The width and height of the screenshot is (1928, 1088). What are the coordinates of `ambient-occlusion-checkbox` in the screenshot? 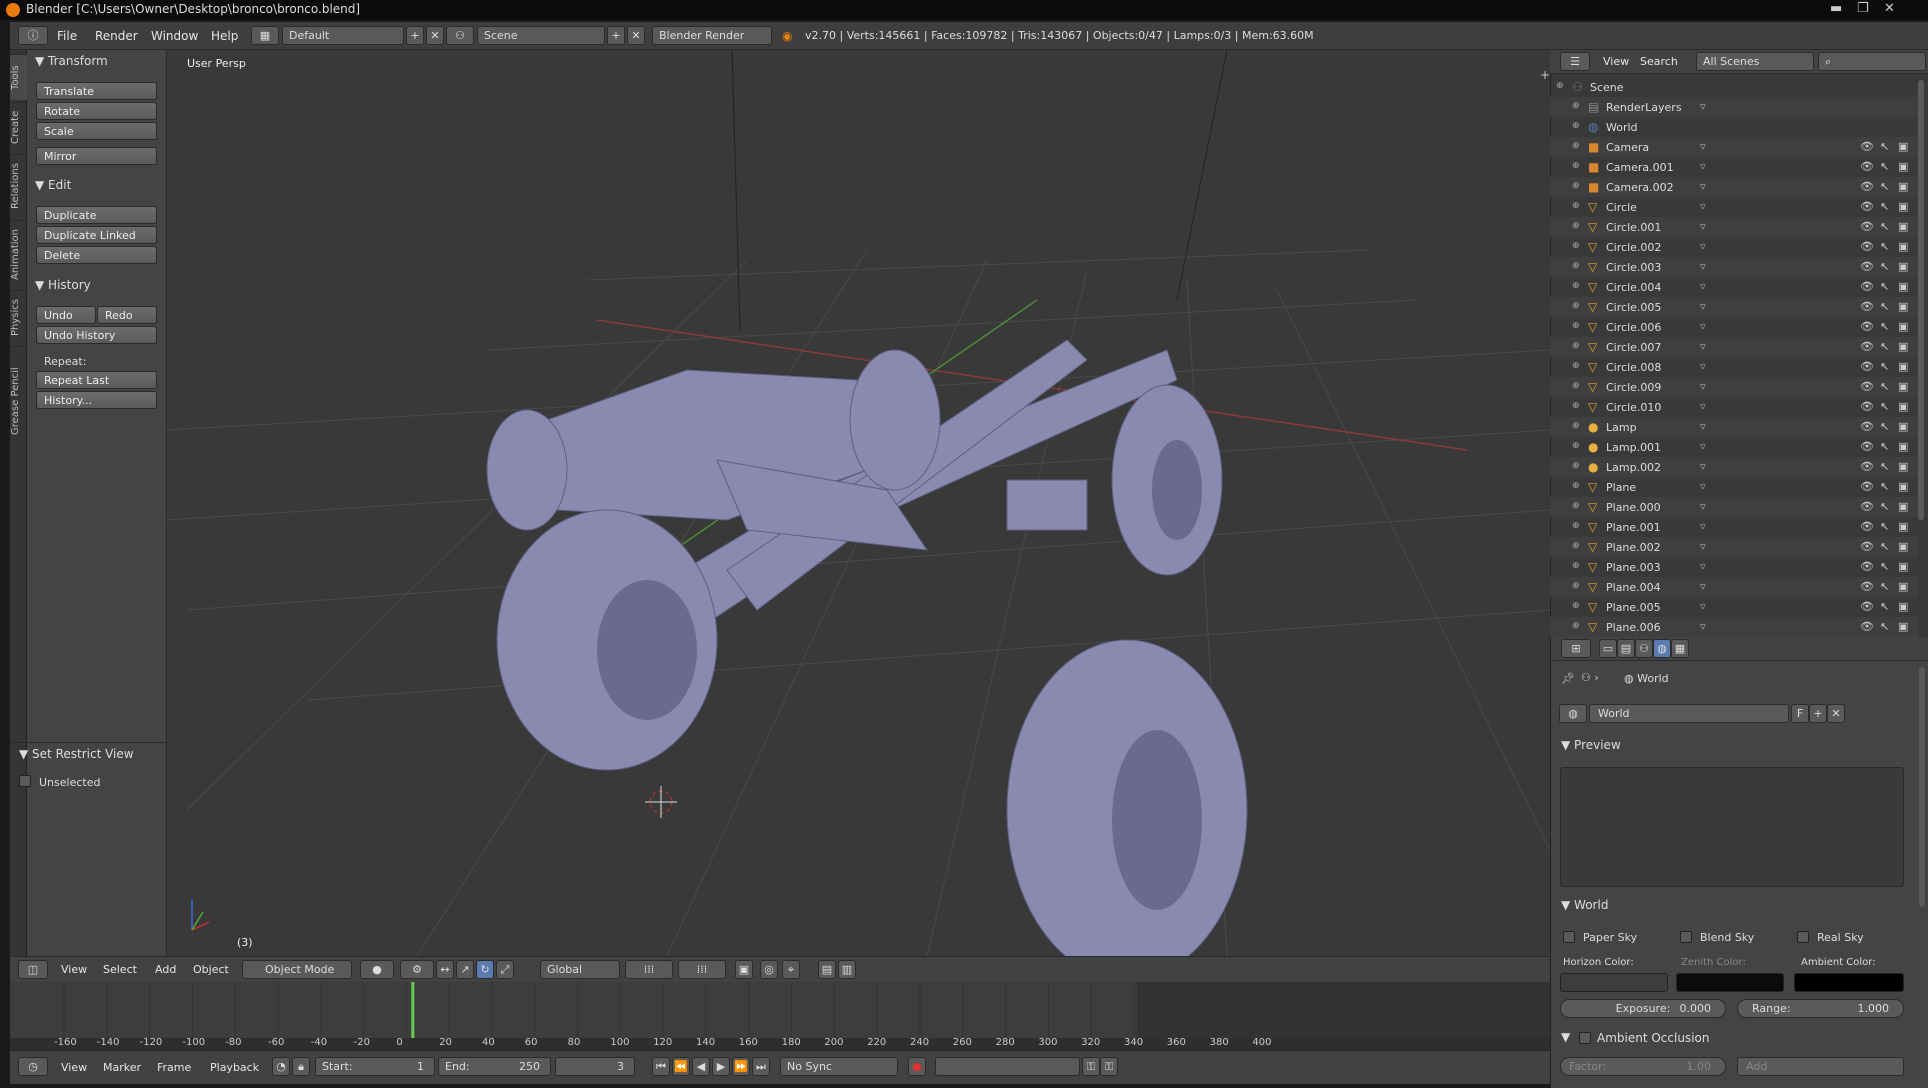 It's located at (1585, 1038).